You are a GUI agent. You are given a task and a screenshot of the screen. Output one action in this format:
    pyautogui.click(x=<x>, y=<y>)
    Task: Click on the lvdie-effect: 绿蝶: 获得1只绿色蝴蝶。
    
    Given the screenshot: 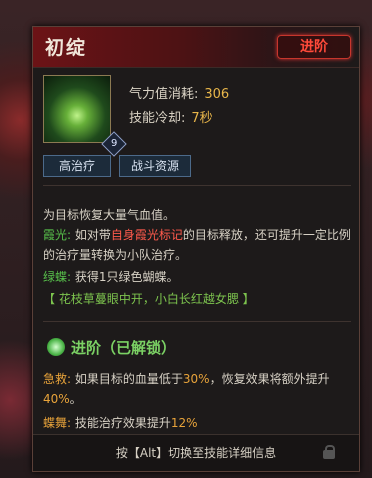 What is the action you would take?
    pyautogui.click(x=111, y=277)
    